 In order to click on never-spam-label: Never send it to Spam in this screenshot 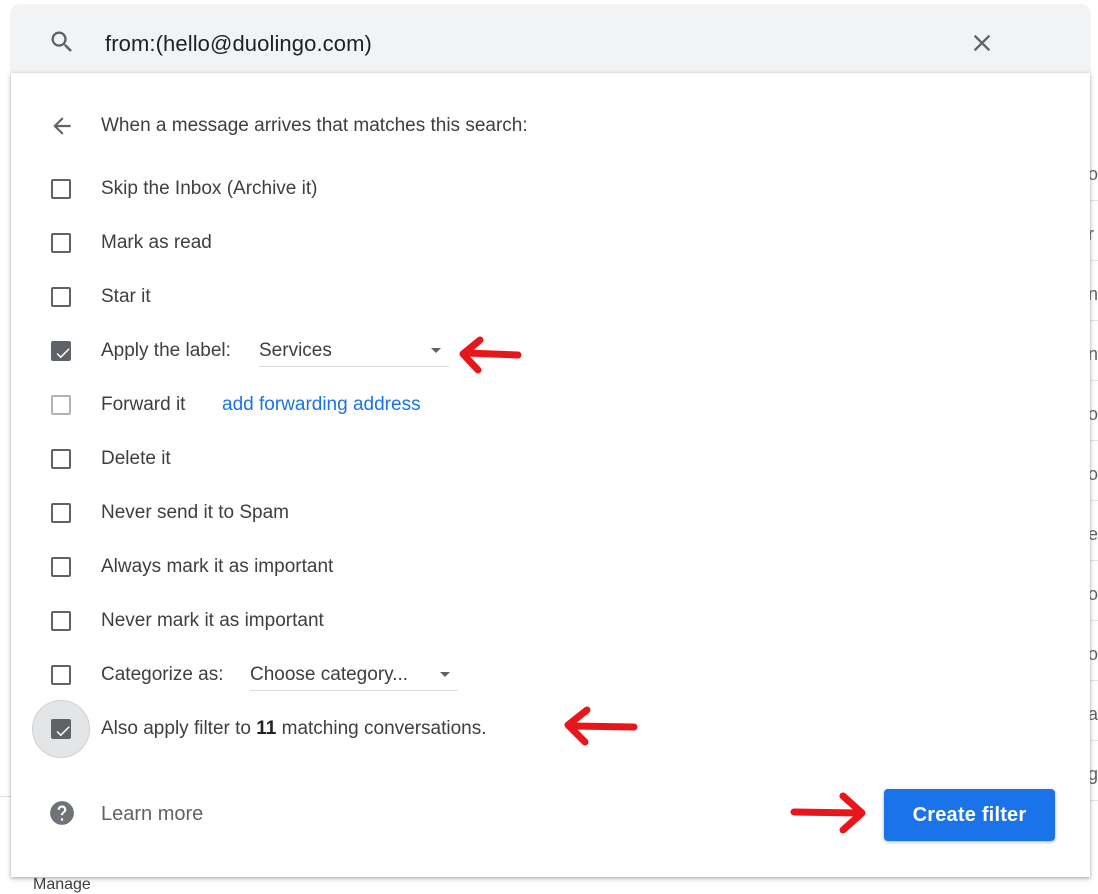, I will do `click(195, 512)`.